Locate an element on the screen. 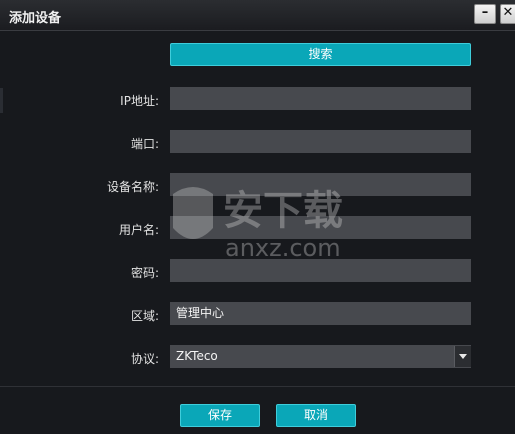  side-edge is located at coordinates (1, 100).